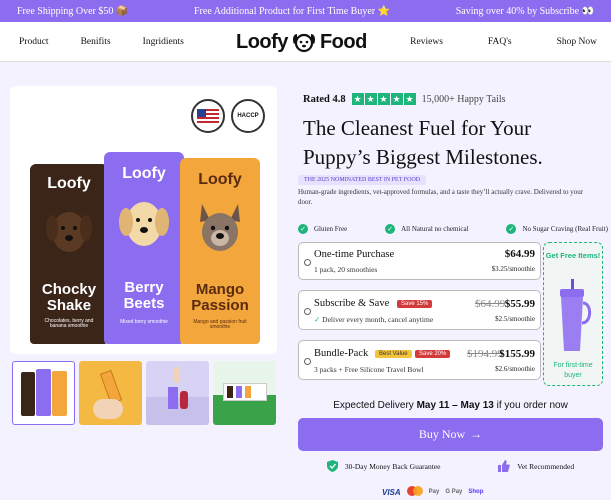  What do you see at coordinates (144, 224) in the screenshot?
I see `puppy-golden-retriever-icon` at bounding box center [144, 224].